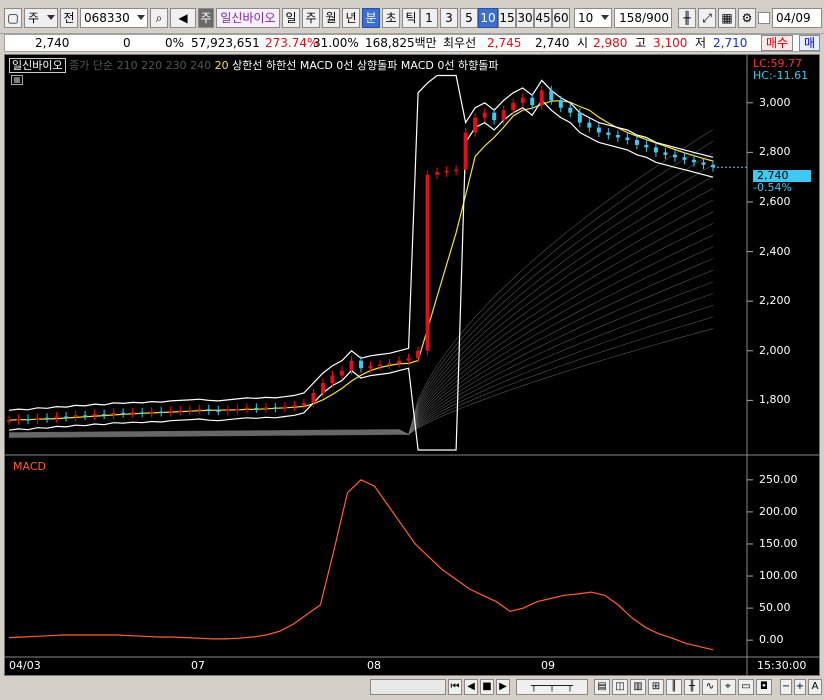 The image size is (824, 700). I want to click on interval-5-button: 5, so click(469, 18).